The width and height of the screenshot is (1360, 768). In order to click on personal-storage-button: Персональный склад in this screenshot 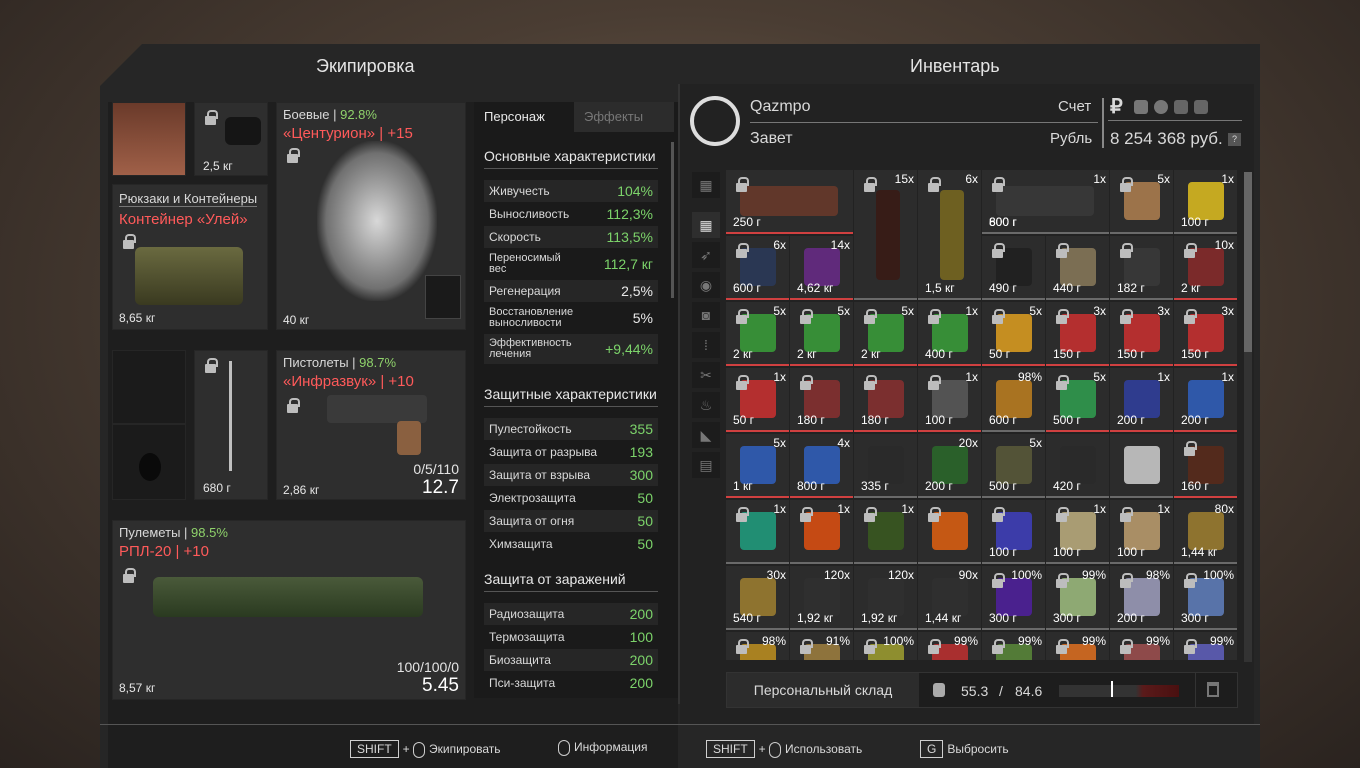, I will do `click(823, 690)`.